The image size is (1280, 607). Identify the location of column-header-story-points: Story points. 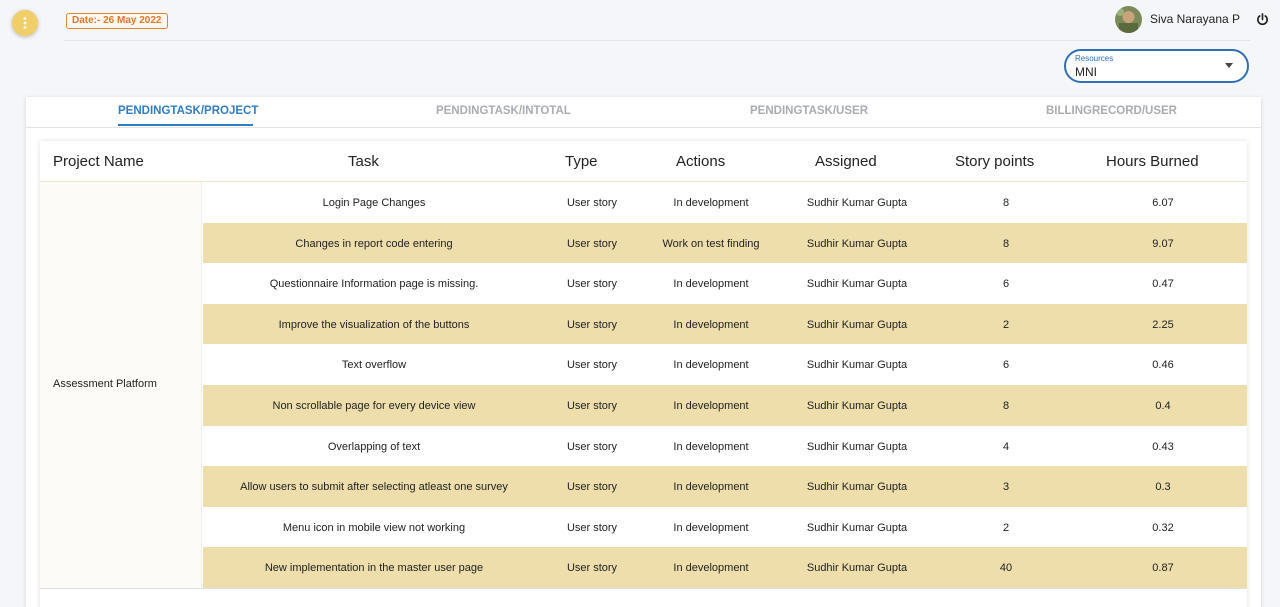
(995, 161).